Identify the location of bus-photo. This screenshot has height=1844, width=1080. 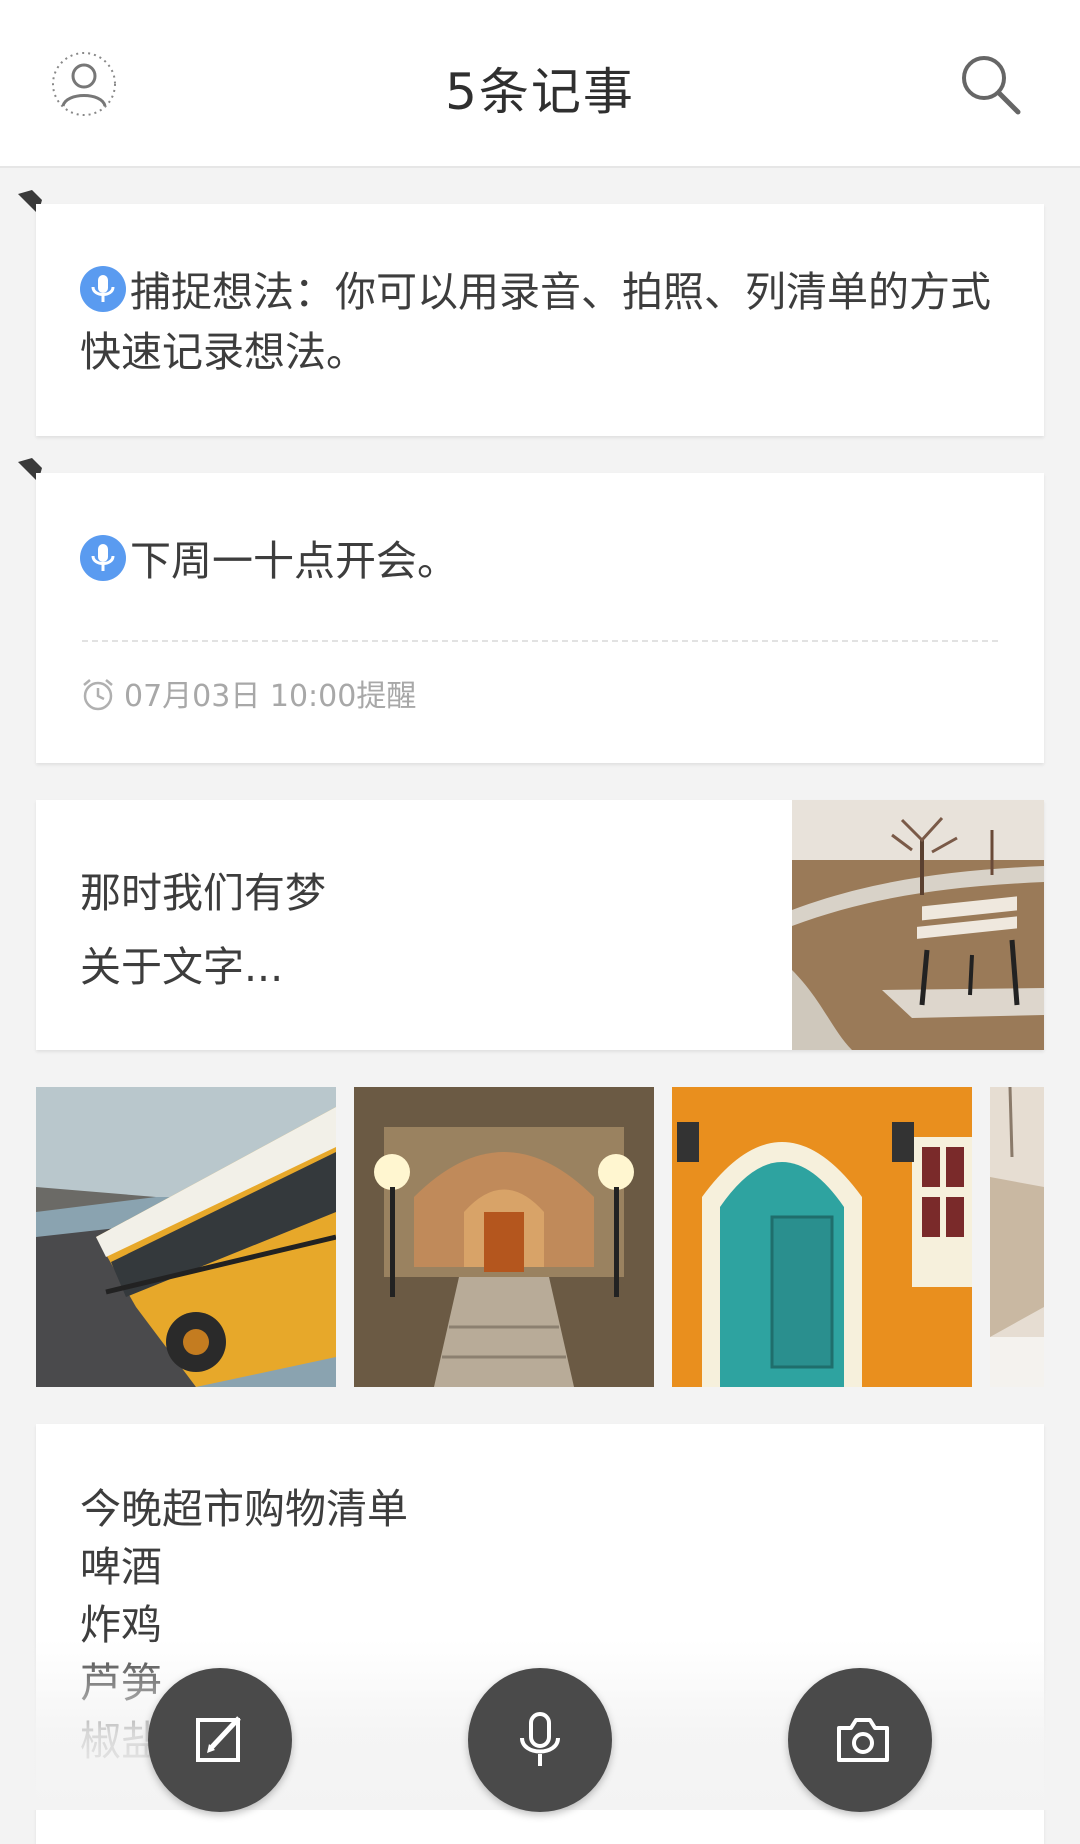
(186, 1237).